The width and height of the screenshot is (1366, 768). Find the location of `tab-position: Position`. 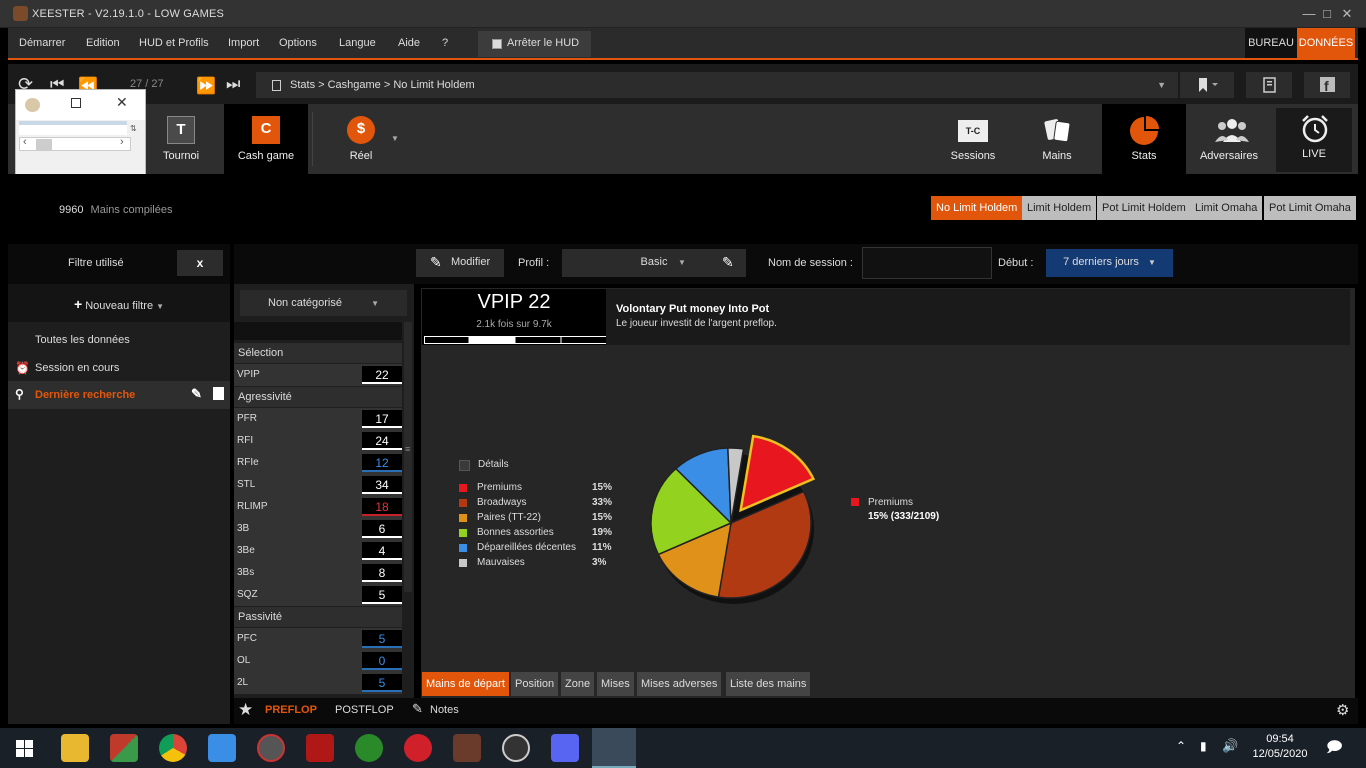

tab-position: Position is located at coordinates (535, 684).